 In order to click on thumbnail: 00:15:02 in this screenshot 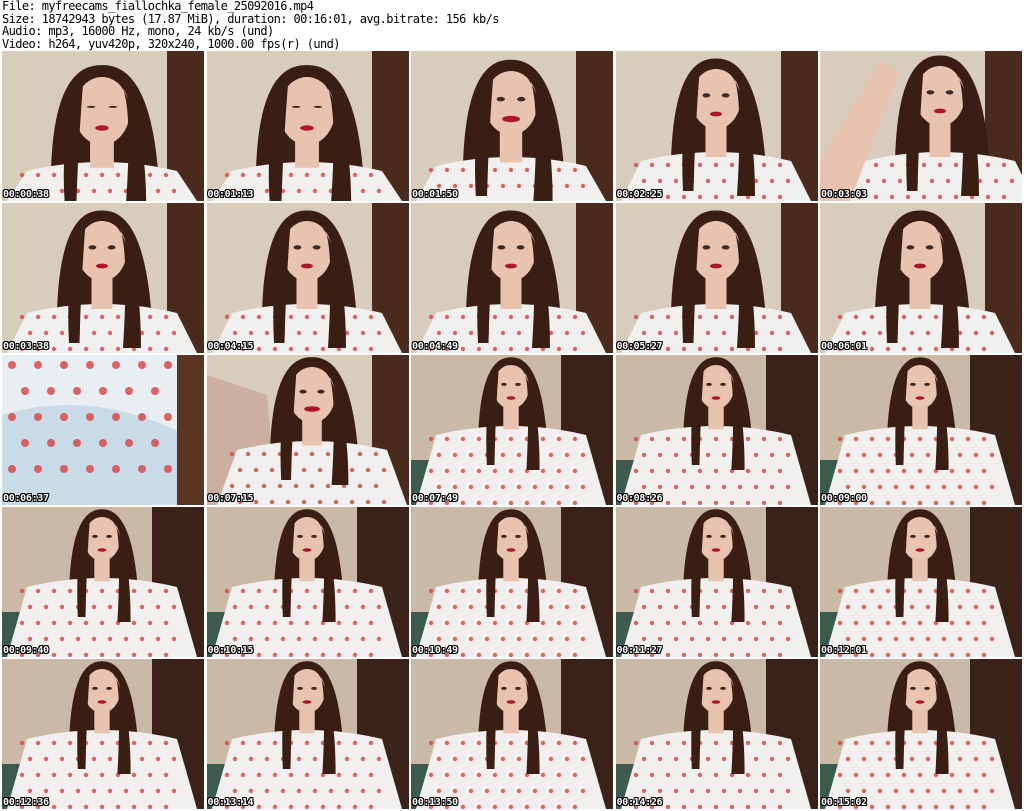, I will do `click(921, 734)`.